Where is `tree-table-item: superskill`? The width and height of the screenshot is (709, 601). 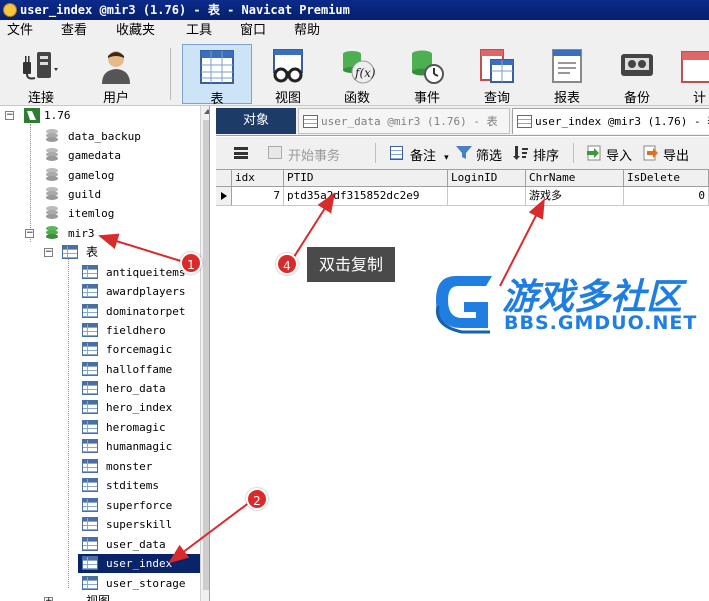
tree-table-item: superskill is located at coordinates (139, 524).